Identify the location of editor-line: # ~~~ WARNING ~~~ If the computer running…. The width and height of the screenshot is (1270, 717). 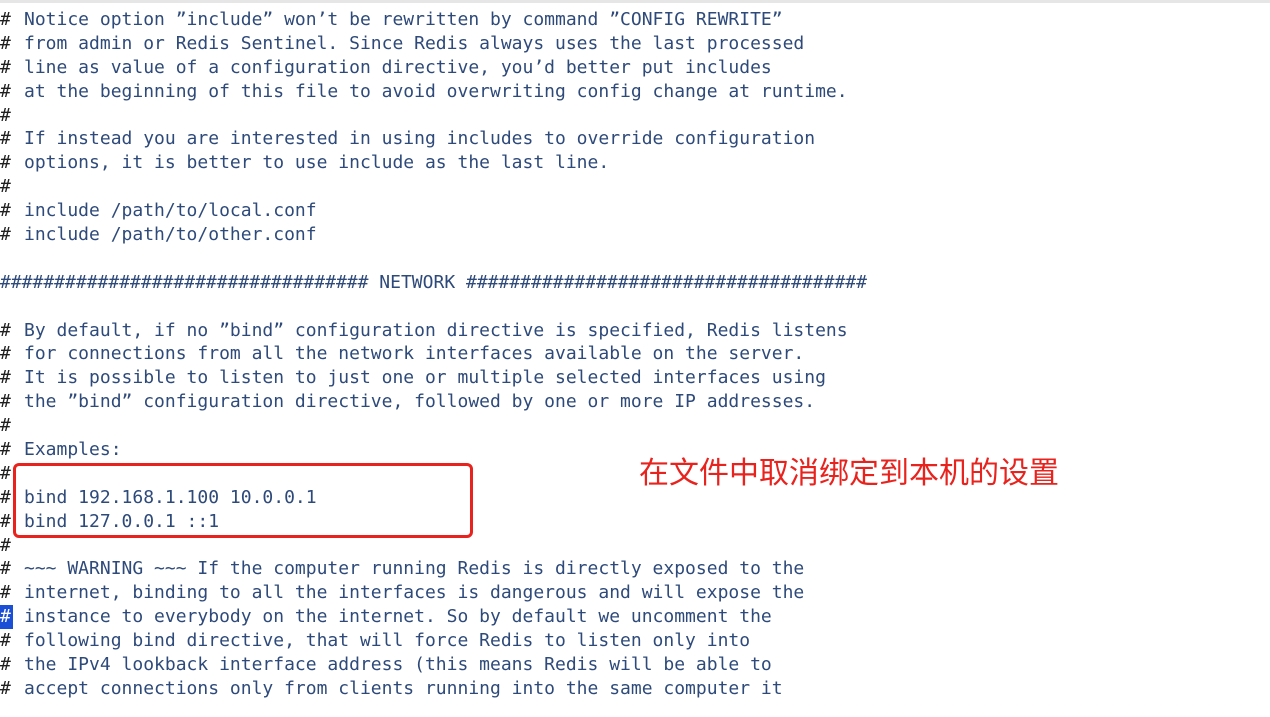
(635, 569).